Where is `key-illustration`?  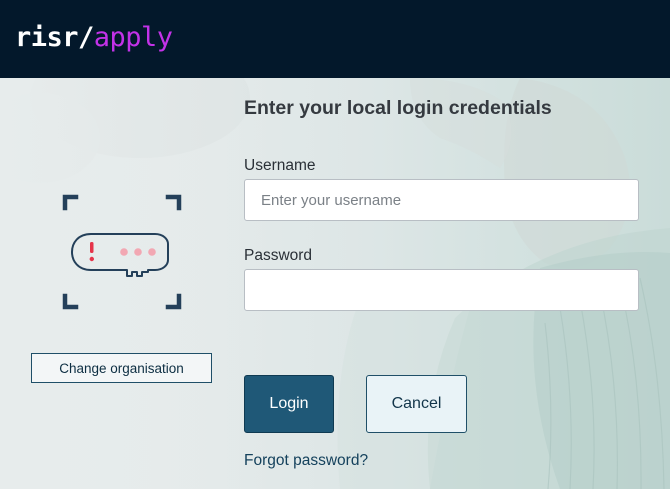
key-illustration is located at coordinates (122, 254).